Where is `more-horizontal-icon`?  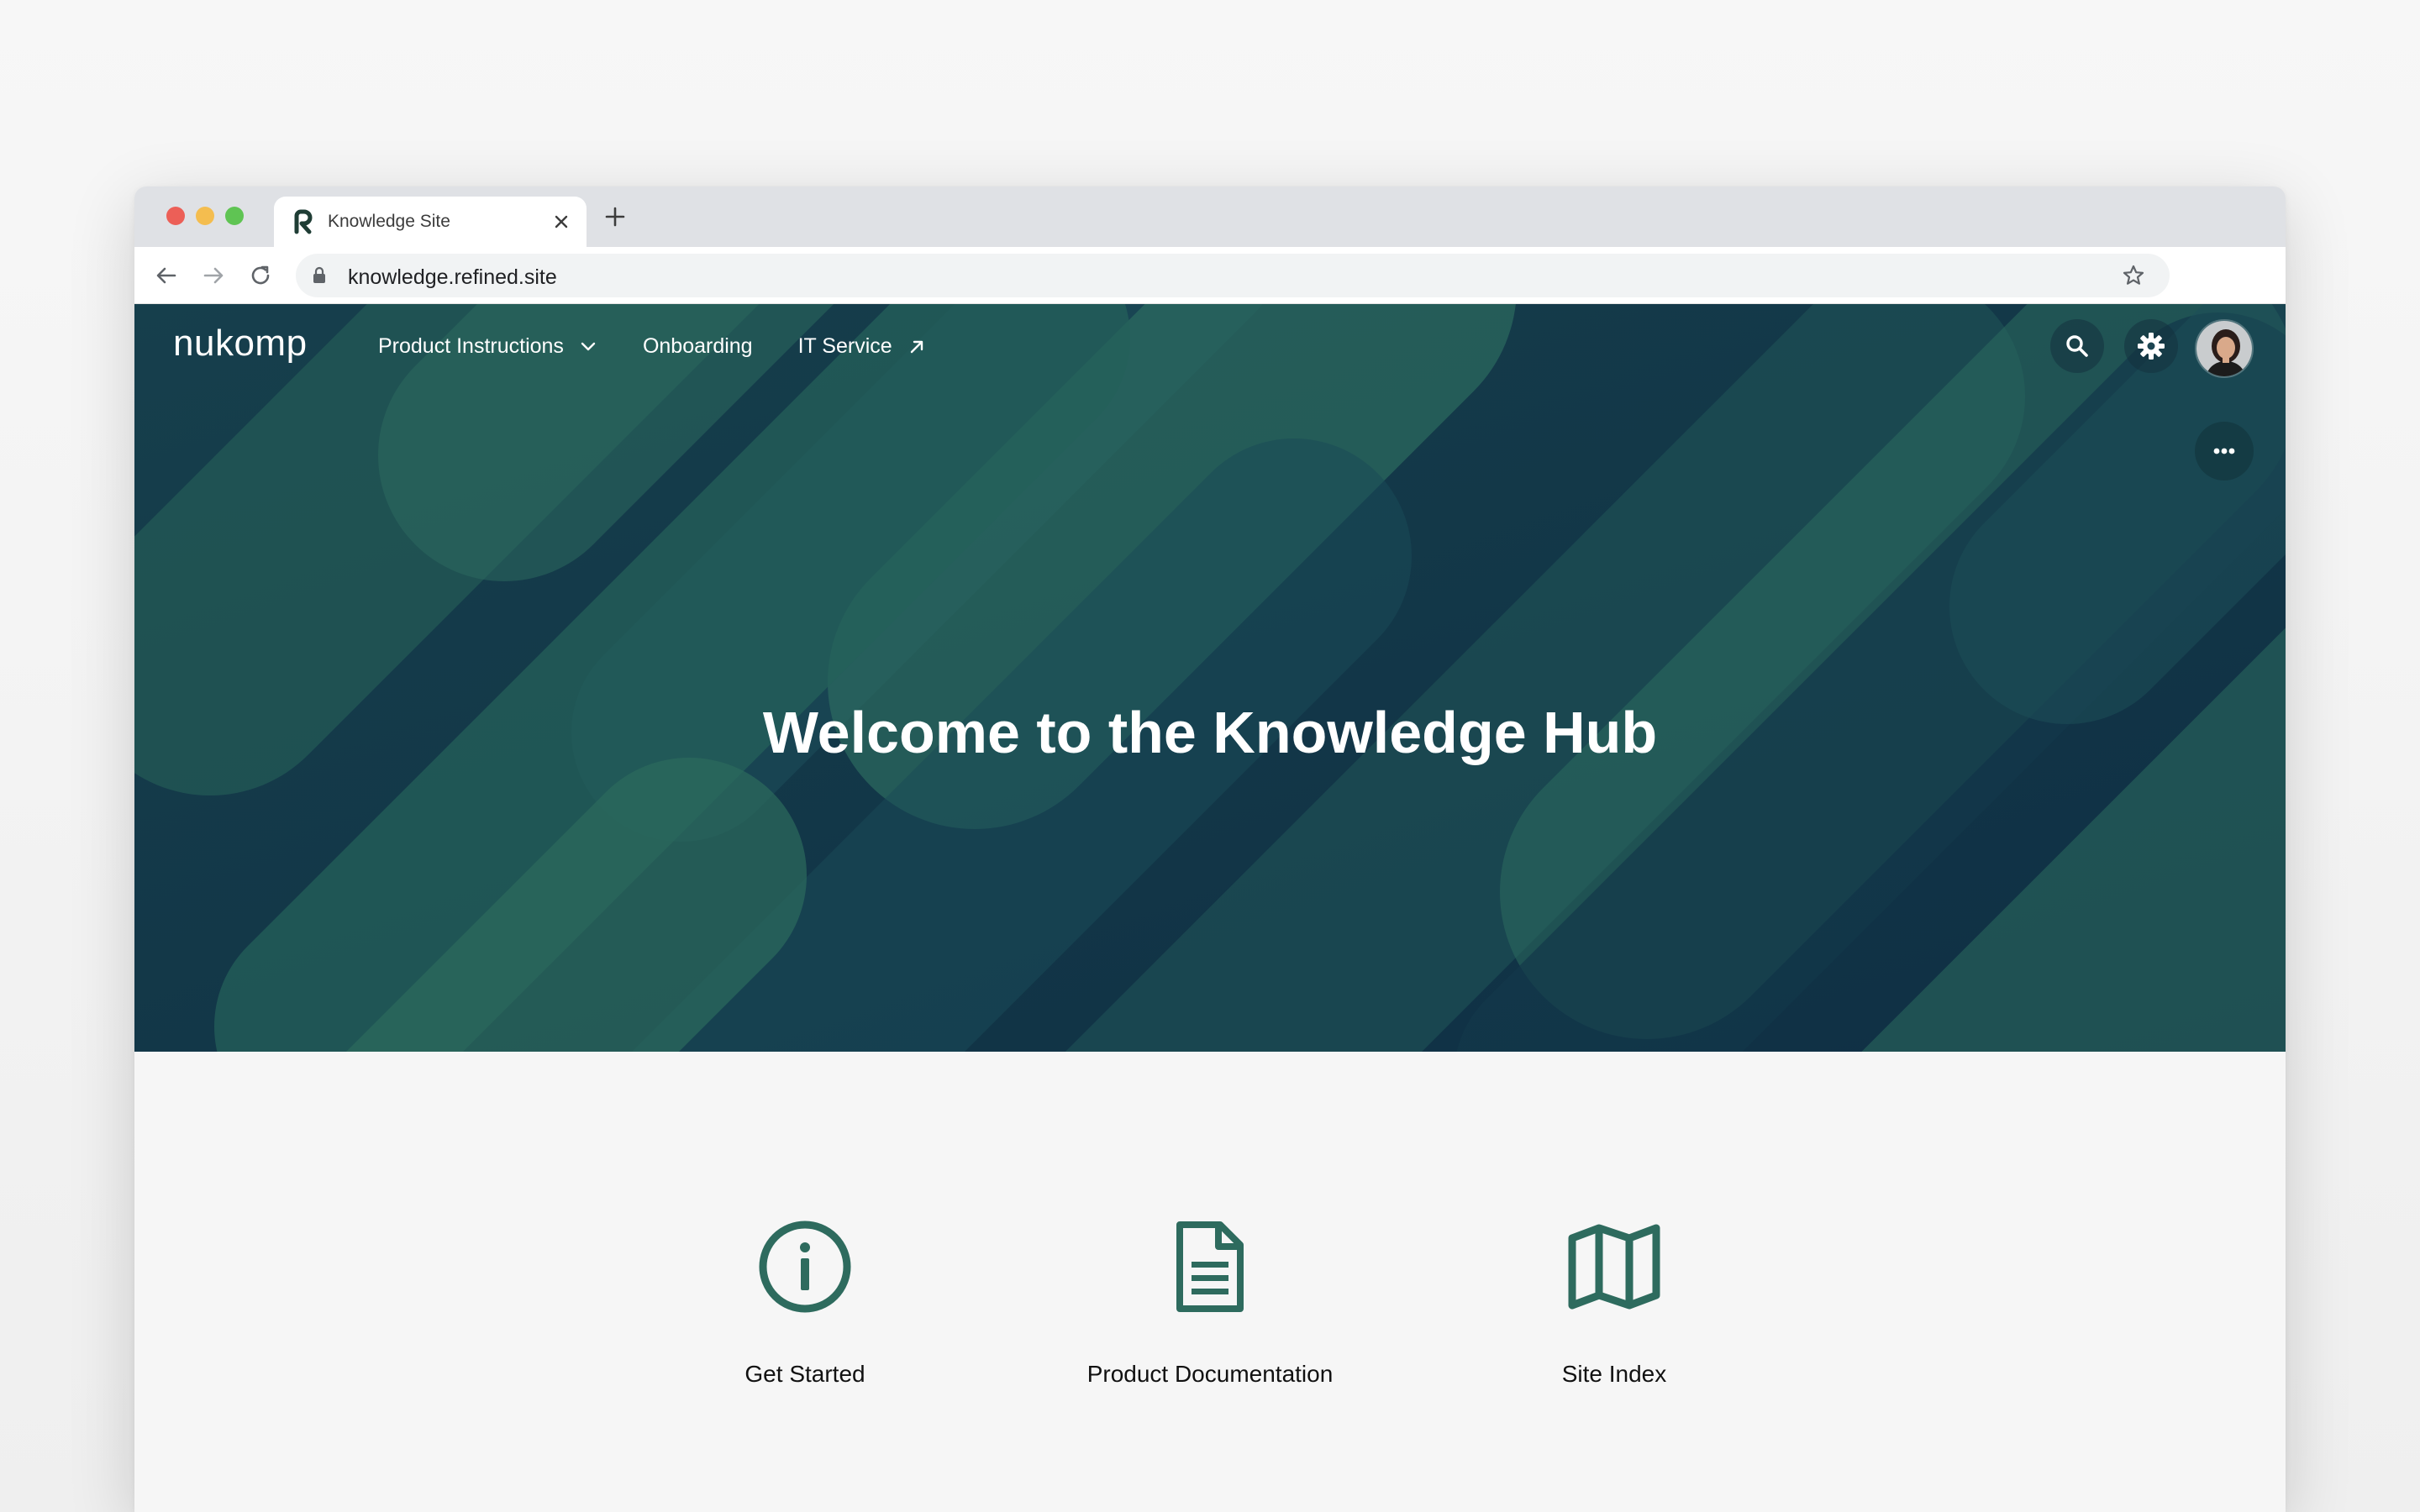
more-horizontal-icon is located at coordinates (2224, 451).